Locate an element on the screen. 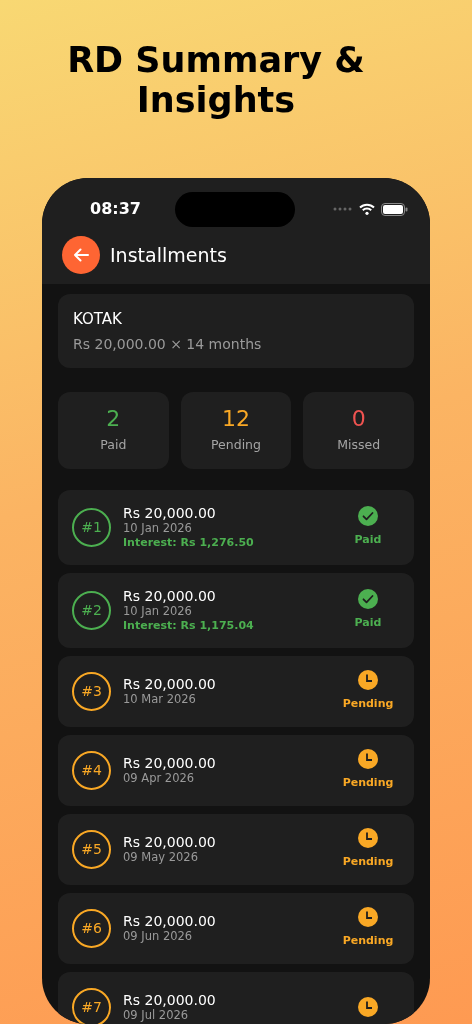 The image size is (472, 1024). back-button is located at coordinates (81, 255).